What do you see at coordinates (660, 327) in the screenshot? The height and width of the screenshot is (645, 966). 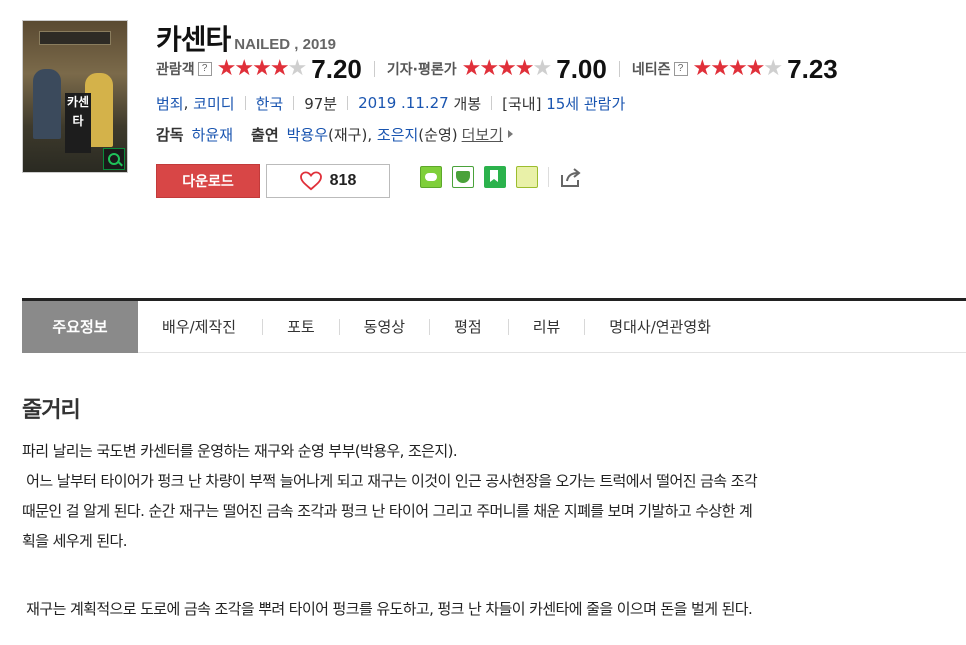 I see `tab-quotes-related: 명대사/연관영화` at bounding box center [660, 327].